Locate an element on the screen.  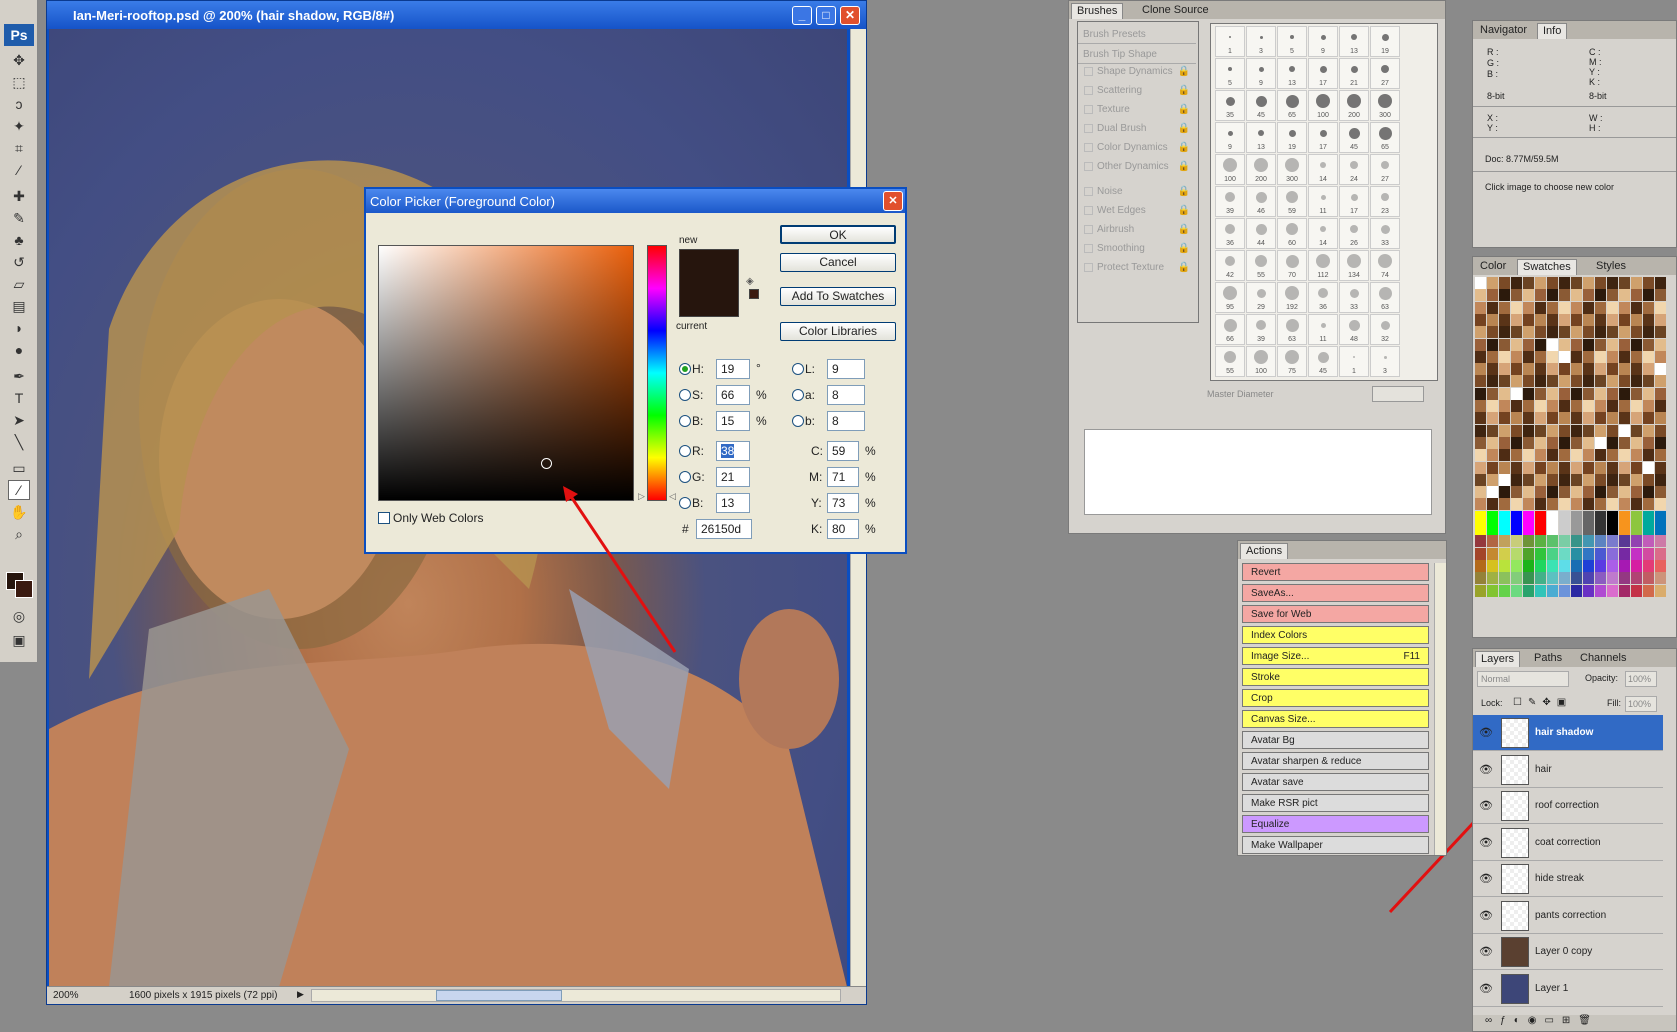
lock-icons: ☐✎✥▣ is located at coordinates (1542, 702).